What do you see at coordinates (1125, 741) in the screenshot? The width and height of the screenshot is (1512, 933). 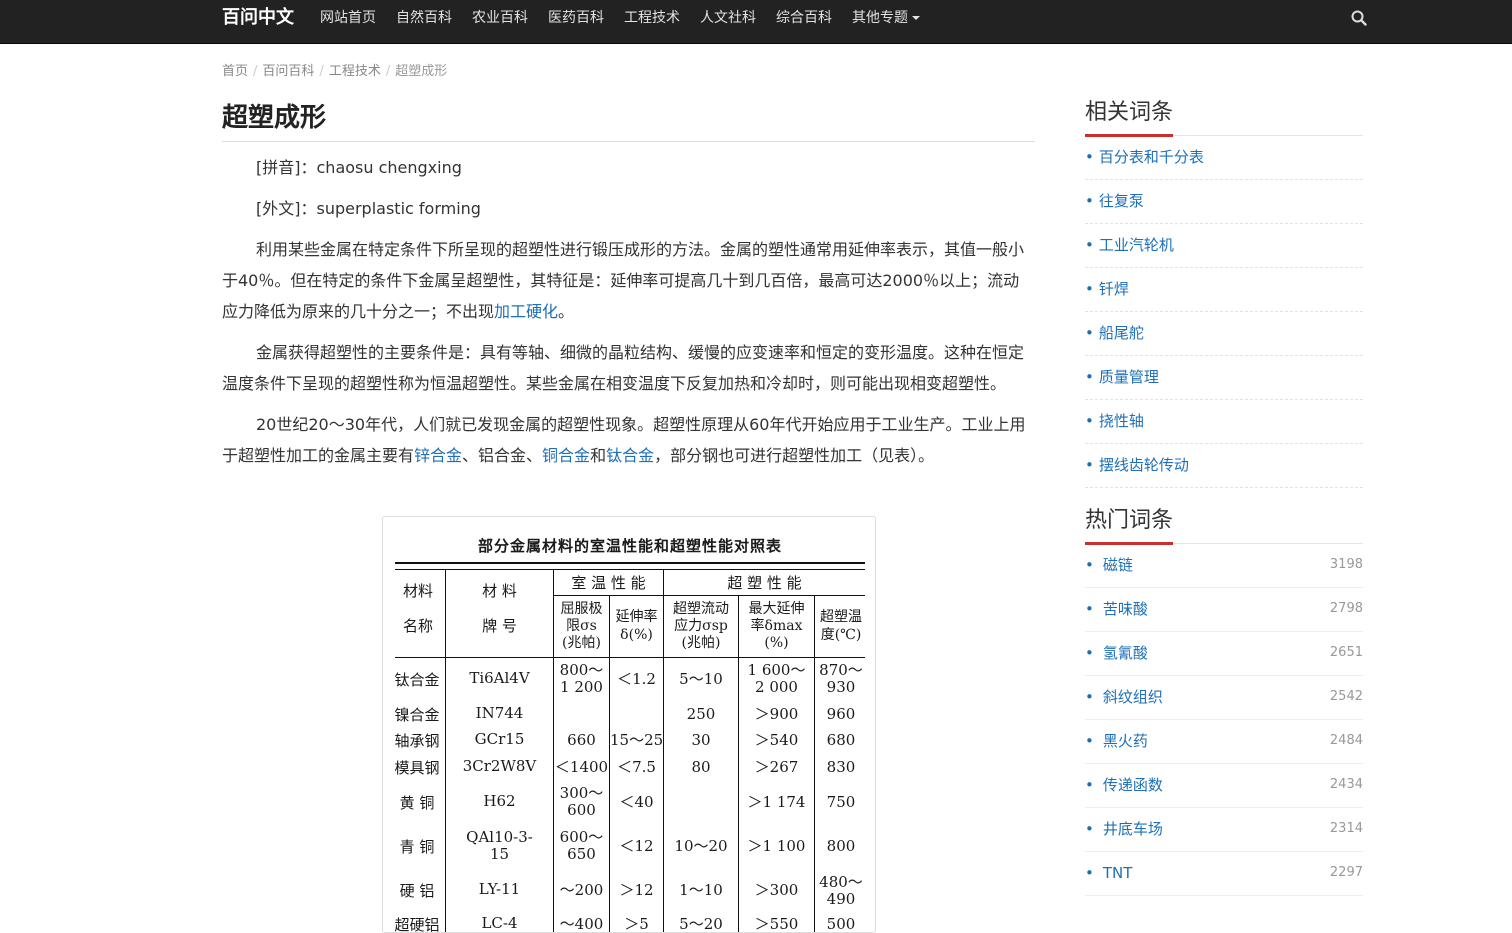 I see `hot-item-label: 黑火药` at bounding box center [1125, 741].